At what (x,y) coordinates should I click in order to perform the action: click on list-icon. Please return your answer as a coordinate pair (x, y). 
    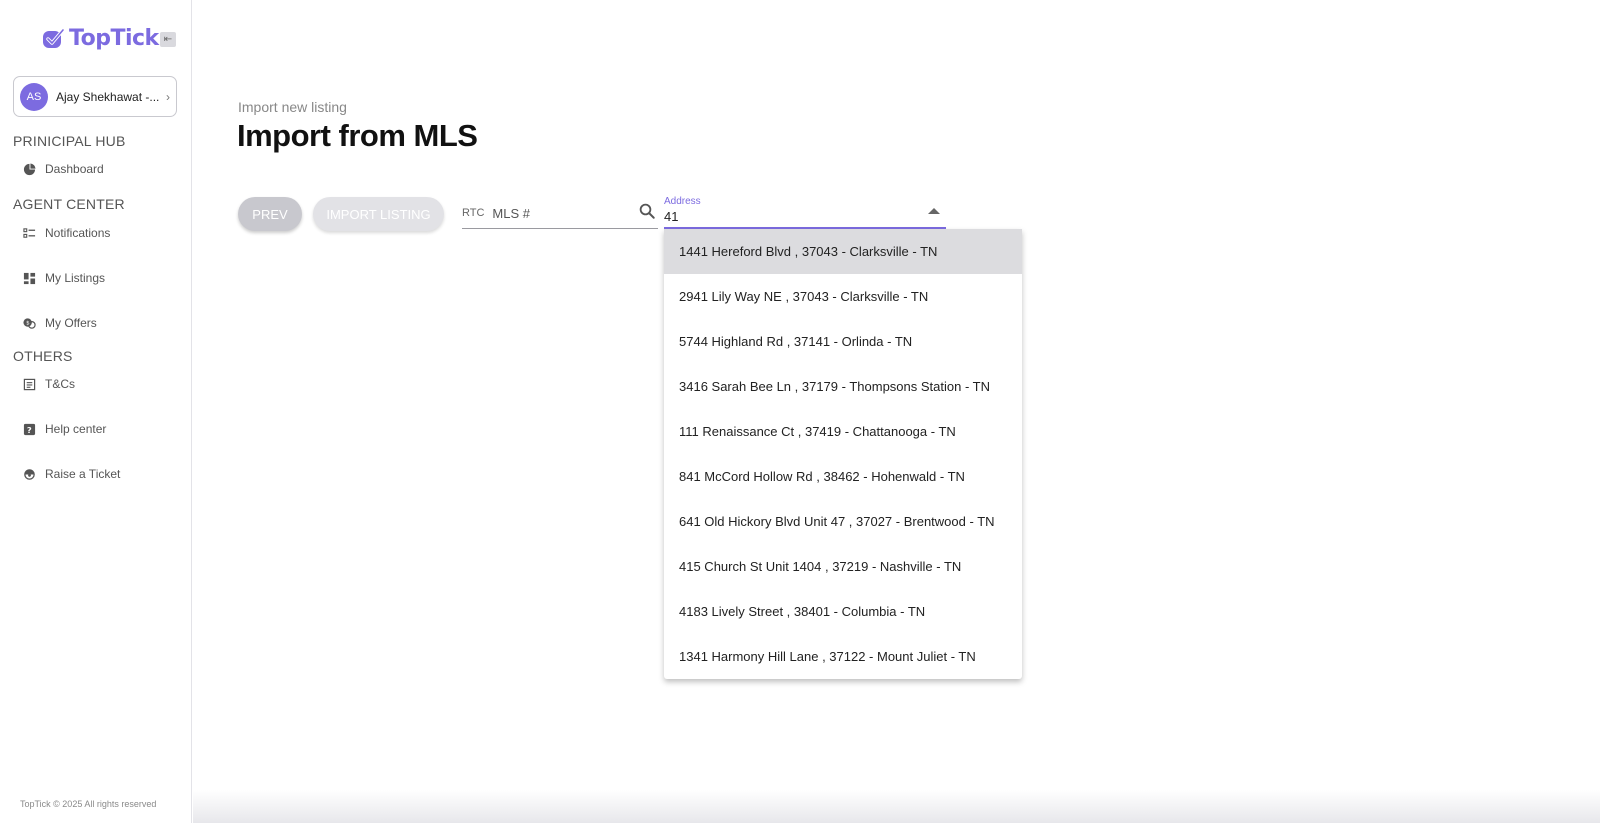
    Looking at the image, I should click on (29, 232).